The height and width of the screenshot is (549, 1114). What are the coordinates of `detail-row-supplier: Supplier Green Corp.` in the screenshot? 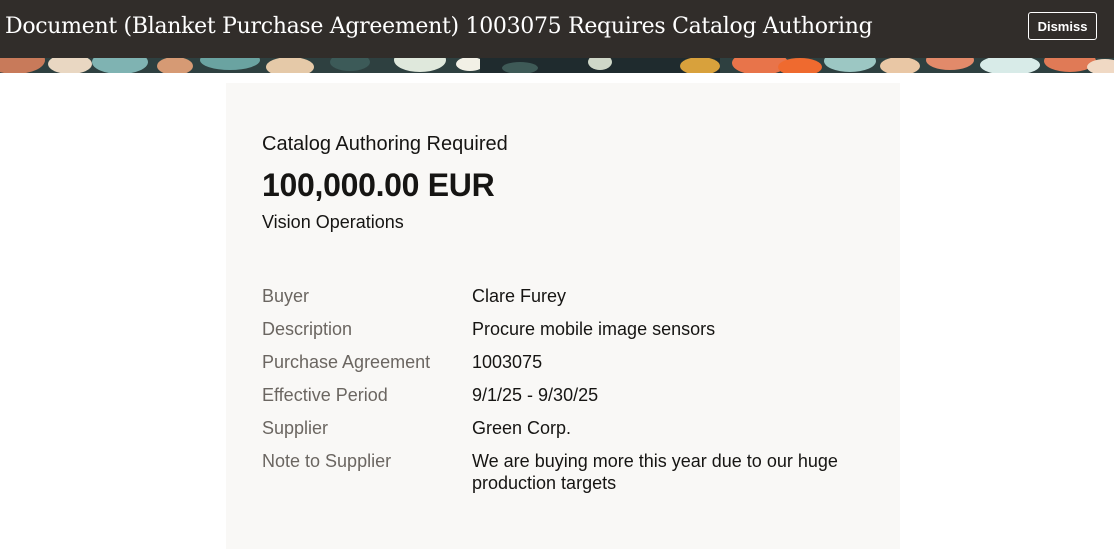 It's located at (567, 428).